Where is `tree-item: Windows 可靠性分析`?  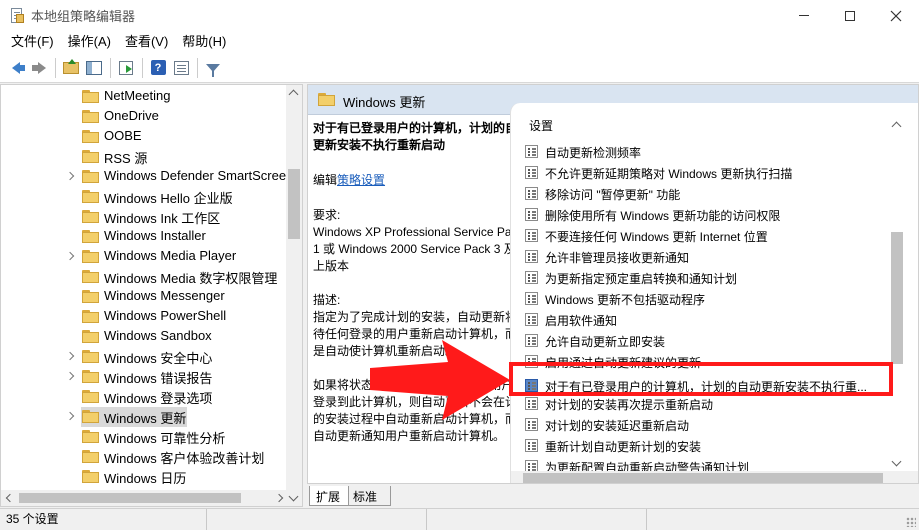
tree-item: Windows 可靠性分析 is located at coordinates (145, 437).